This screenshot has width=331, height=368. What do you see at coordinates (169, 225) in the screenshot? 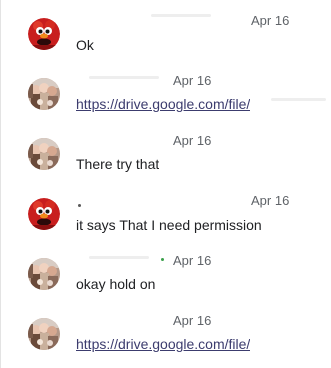
I see `message-text: it says That I need permission` at bounding box center [169, 225].